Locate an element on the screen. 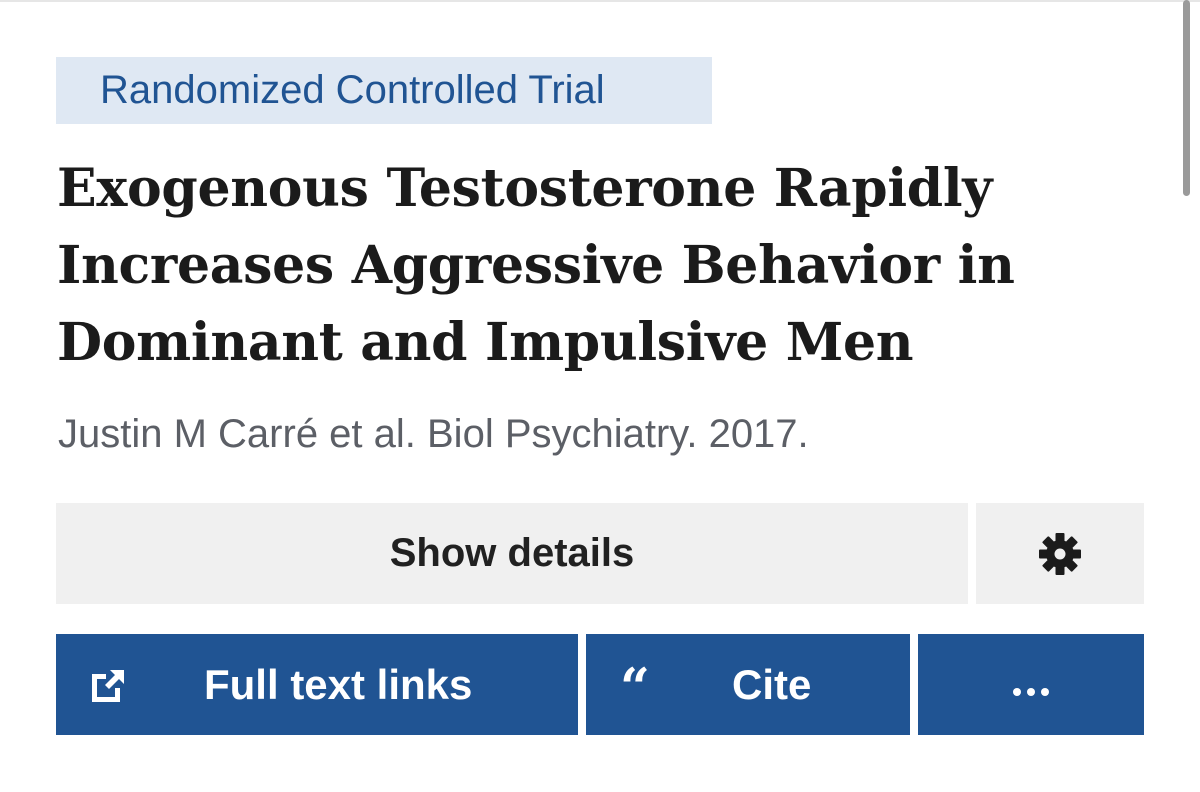 This screenshot has width=1200, height=792. show-details-label: Show details is located at coordinates (512, 553).